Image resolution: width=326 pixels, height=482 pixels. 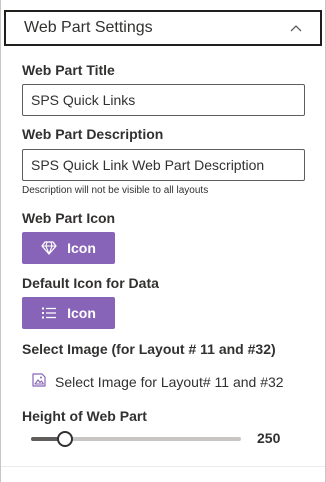 What do you see at coordinates (163, 28) in the screenshot?
I see `web-part-settings-header: Web Part Settings` at bounding box center [163, 28].